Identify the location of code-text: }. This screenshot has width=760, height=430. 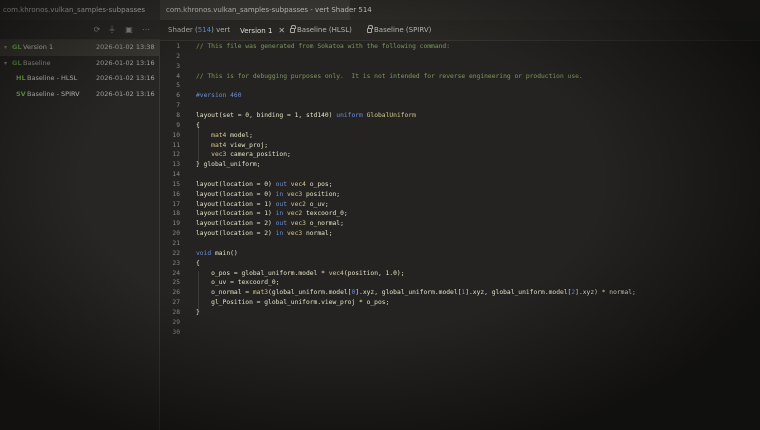
(198, 313).